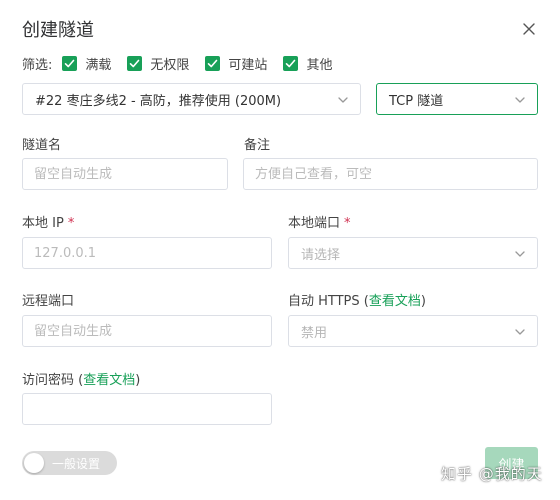 Image resolution: width=560 pixels, height=500 pixels. Describe the element at coordinates (147, 331) in the screenshot. I see `remote-port-input` at that location.